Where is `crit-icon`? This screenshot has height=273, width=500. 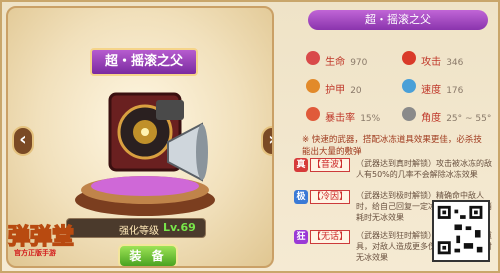
crit-icon is located at coordinates (313, 114).